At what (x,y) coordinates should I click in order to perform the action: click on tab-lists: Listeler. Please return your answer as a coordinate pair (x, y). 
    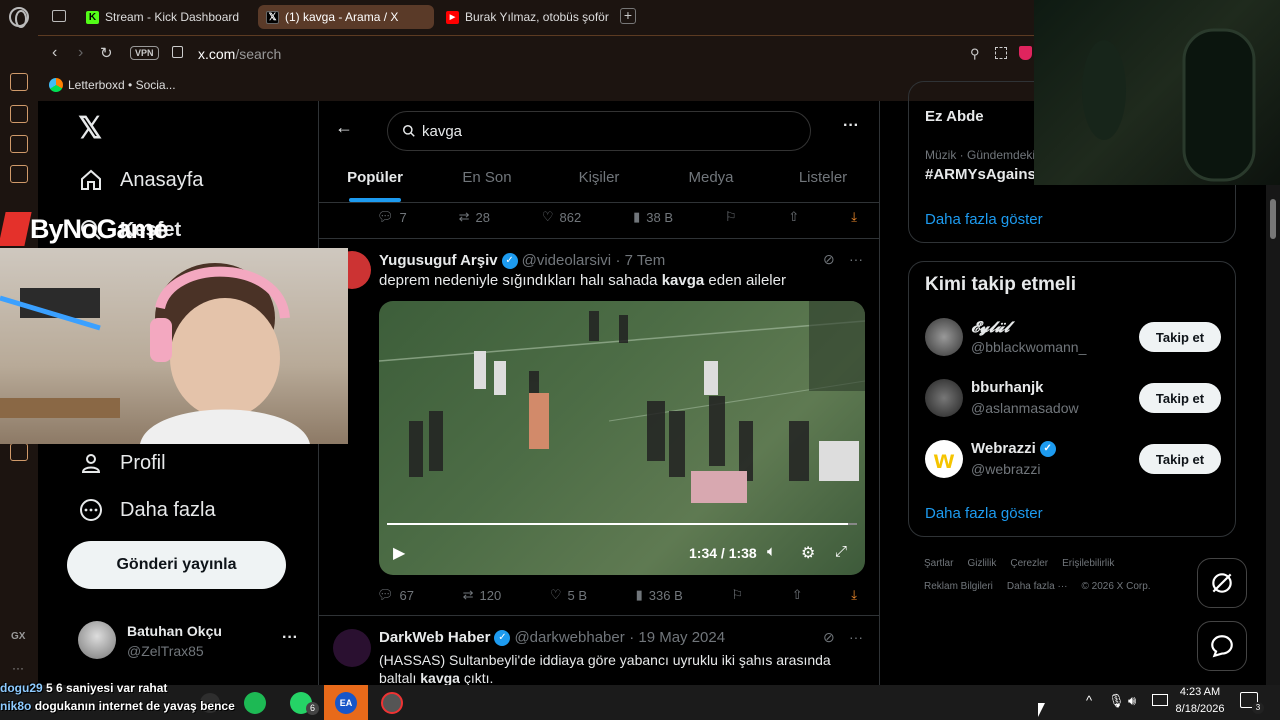
    Looking at the image, I should click on (823, 179).